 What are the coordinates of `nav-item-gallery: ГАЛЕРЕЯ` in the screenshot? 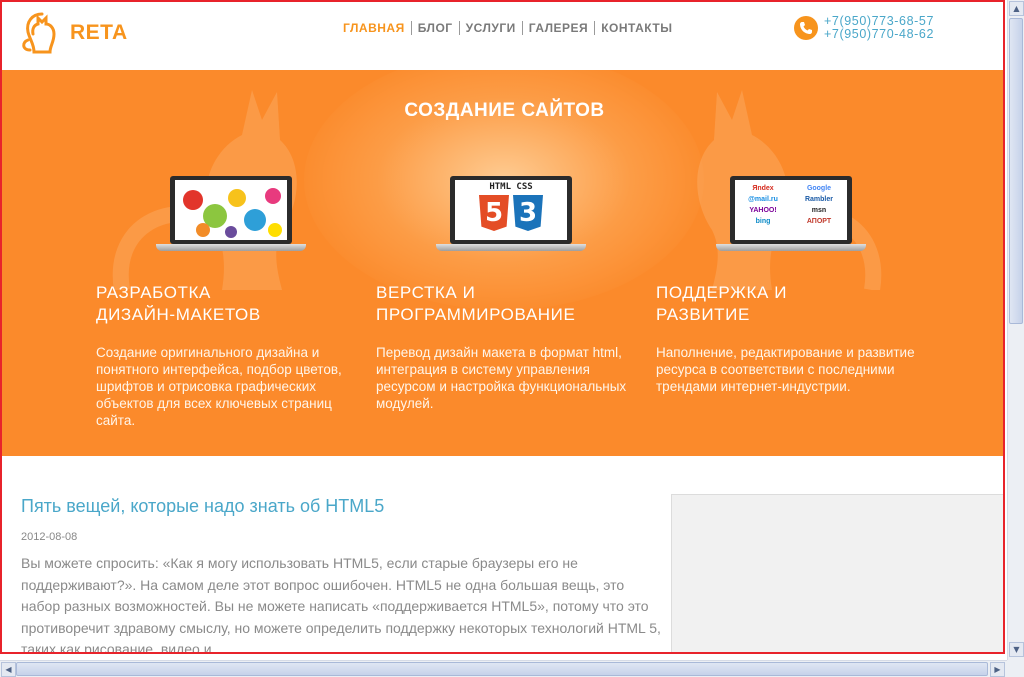 It's located at (557, 28).